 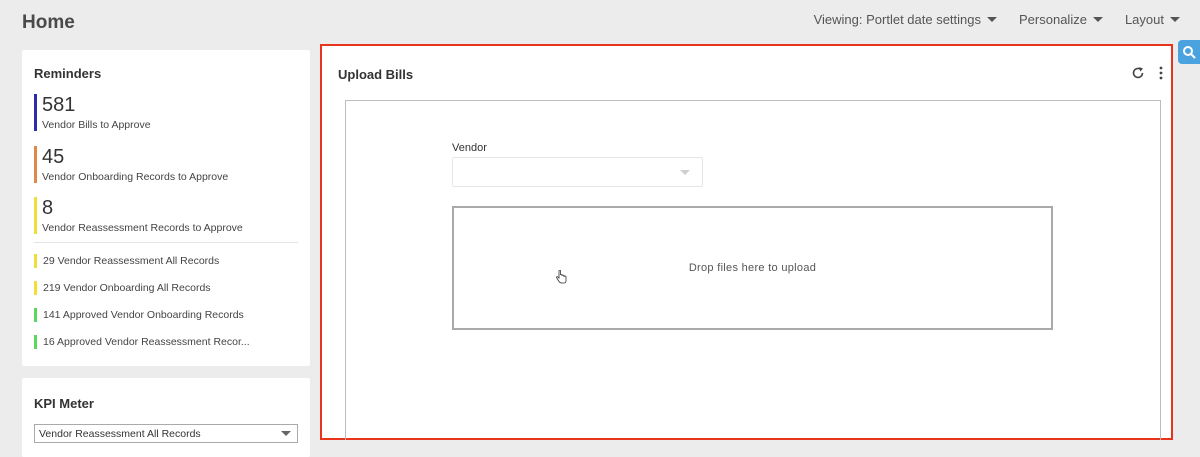 I want to click on upload-bills-title: Upload Bills, so click(x=376, y=74).